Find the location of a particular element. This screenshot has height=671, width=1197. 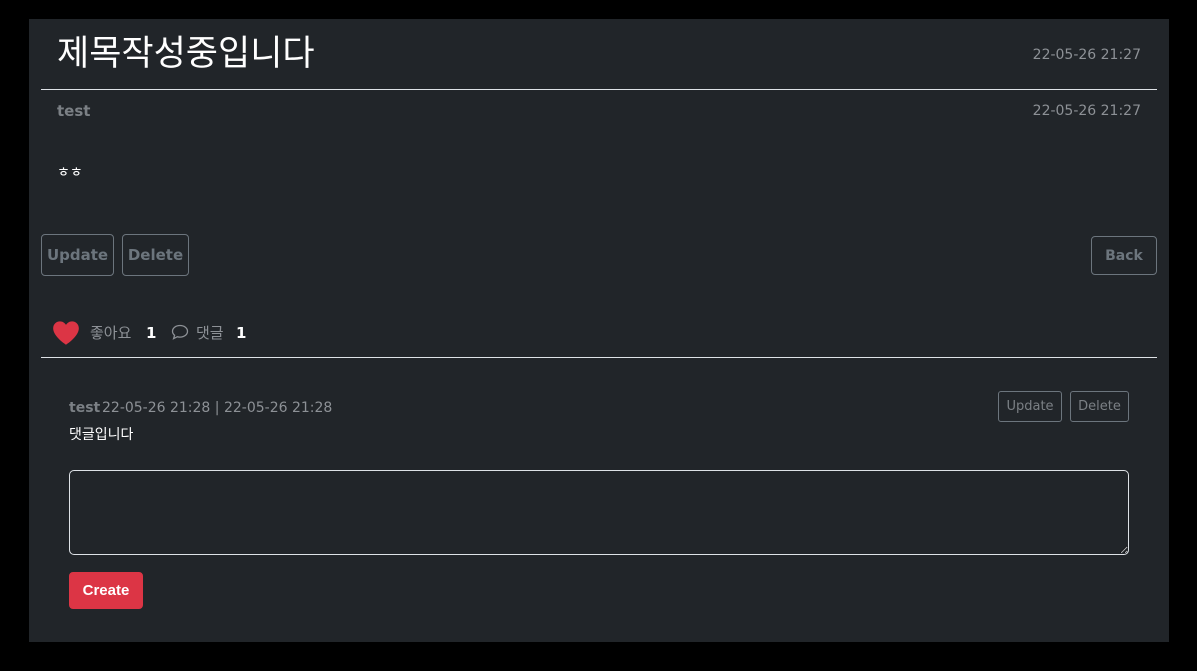

comment-update-button: Update is located at coordinates (1030, 406).